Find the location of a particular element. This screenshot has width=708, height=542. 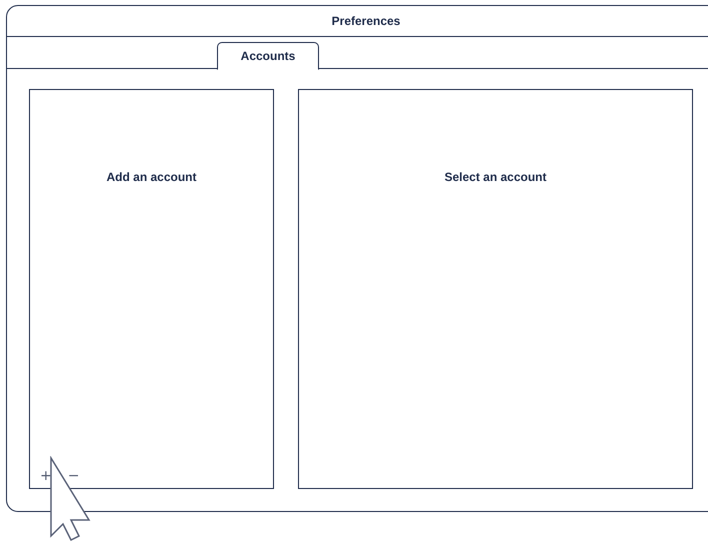

tab: Accounts is located at coordinates (268, 56).